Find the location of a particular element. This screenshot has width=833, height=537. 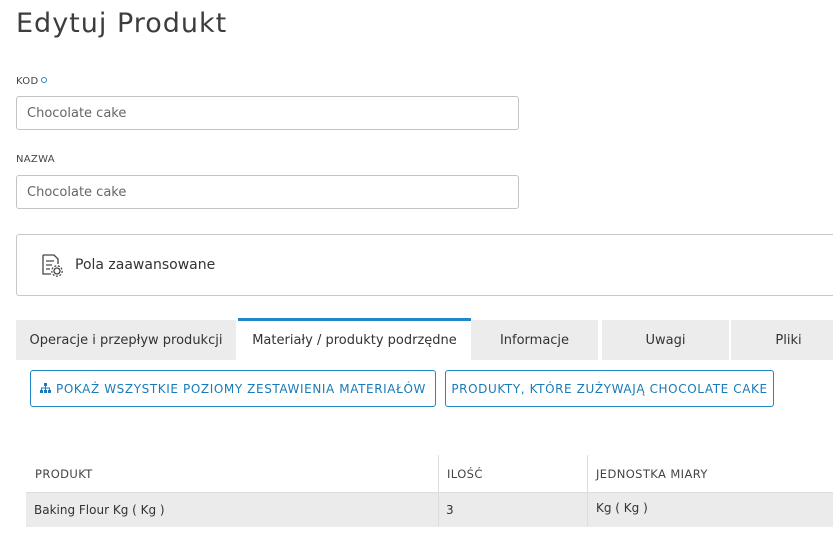

tab-materials: Materiały / produkty podrzędne is located at coordinates (354, 339).